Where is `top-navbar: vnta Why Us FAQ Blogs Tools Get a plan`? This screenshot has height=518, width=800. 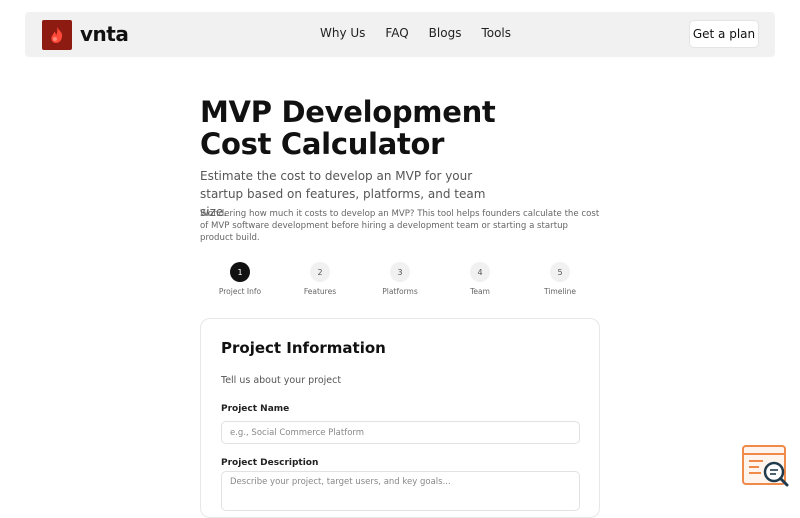 top-navbar: vnta Why Us FAQ Blogs Tools Get a plan is located at coordinates (400, 34).